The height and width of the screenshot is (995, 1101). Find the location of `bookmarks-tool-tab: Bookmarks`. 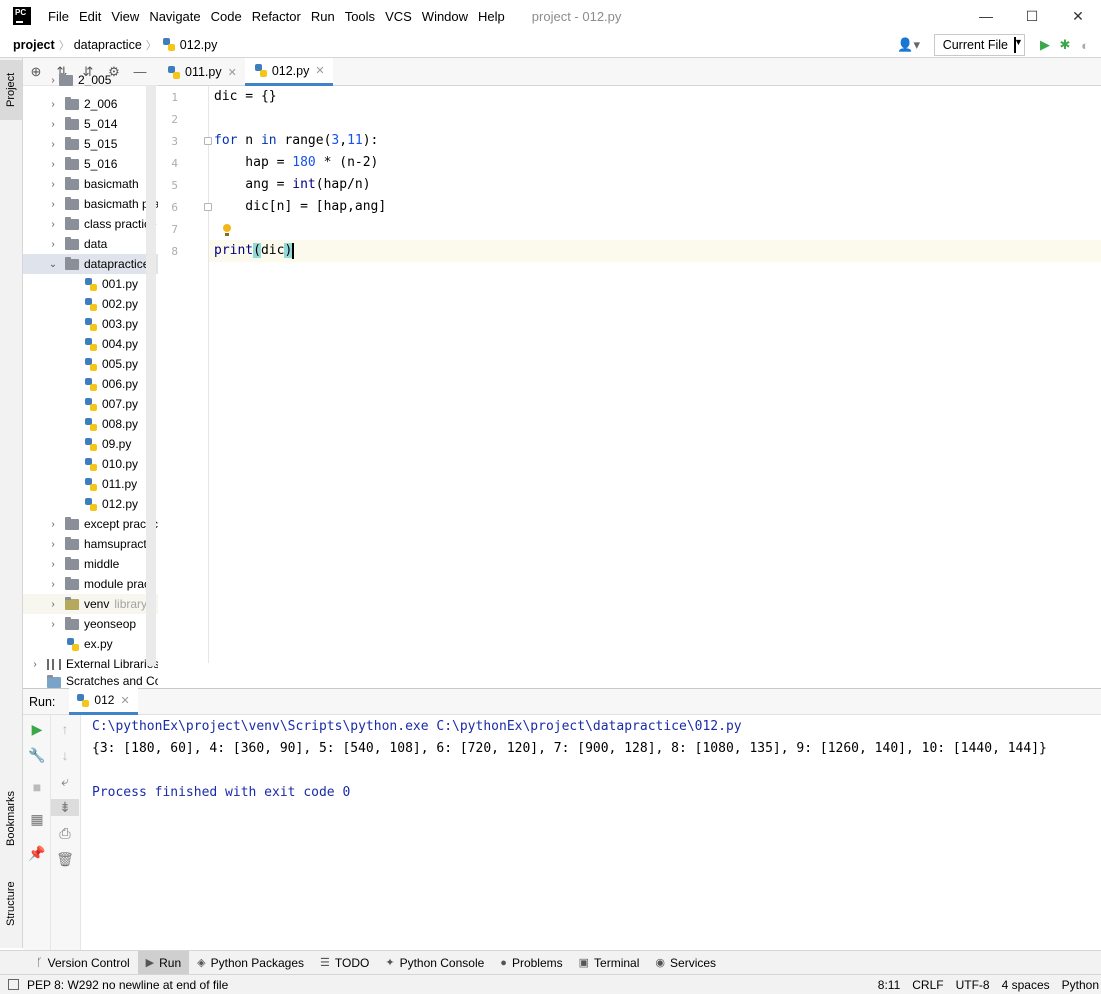

bookmarks-tool-tab: Bookmarks is located at coordinates (11, 818).